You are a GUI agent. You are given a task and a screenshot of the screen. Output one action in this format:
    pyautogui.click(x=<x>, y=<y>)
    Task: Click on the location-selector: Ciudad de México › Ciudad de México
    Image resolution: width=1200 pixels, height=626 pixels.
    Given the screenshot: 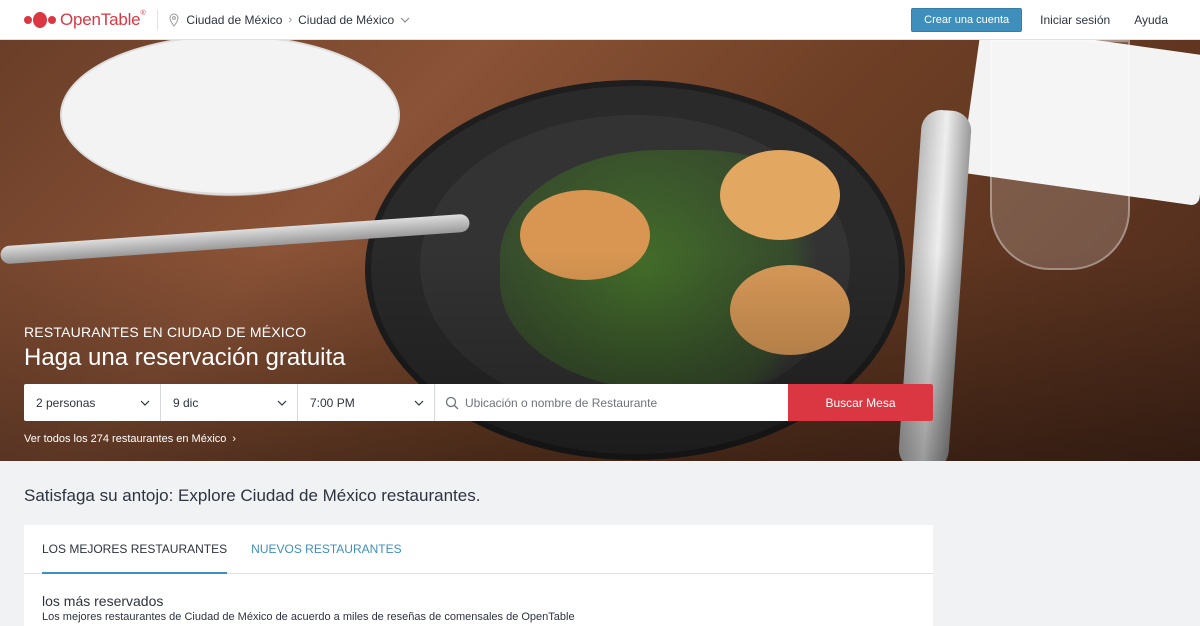 What is the action you would take?
    pyautogui.click(x=289, y=20)
    